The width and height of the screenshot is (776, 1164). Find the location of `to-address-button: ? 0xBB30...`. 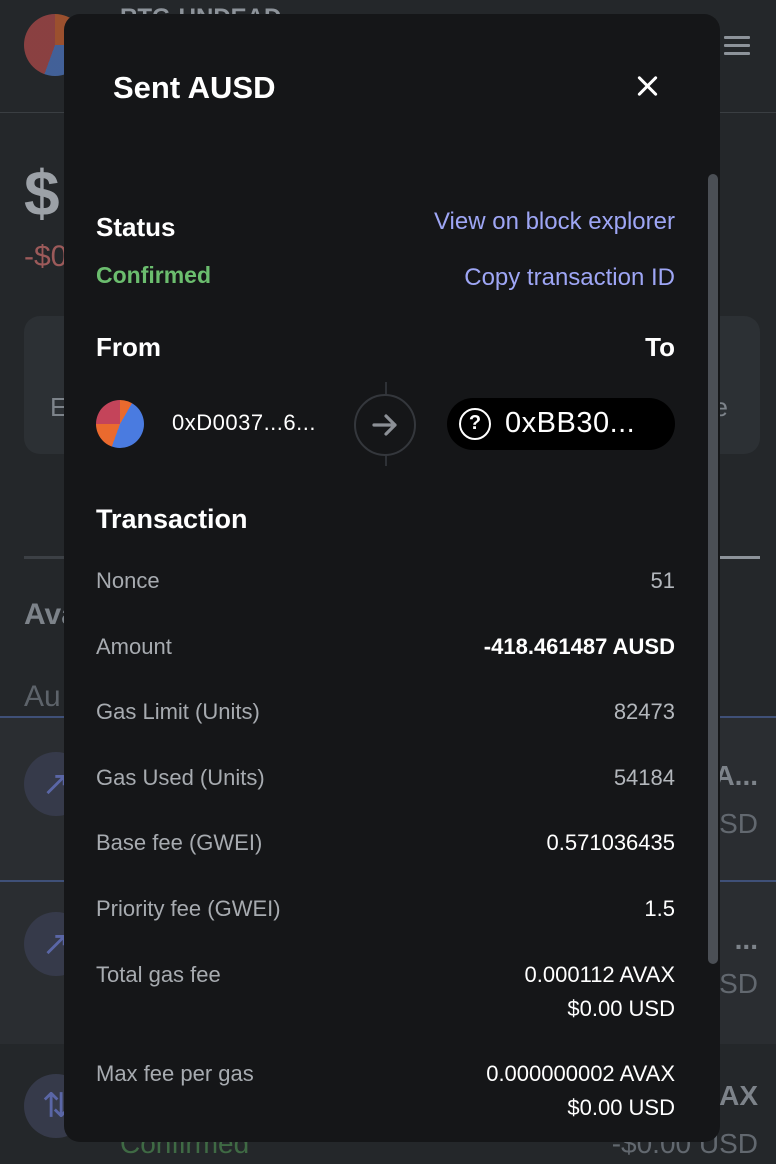

to-address-button: ? 0xBB30... is located at coordinates (561, 424).